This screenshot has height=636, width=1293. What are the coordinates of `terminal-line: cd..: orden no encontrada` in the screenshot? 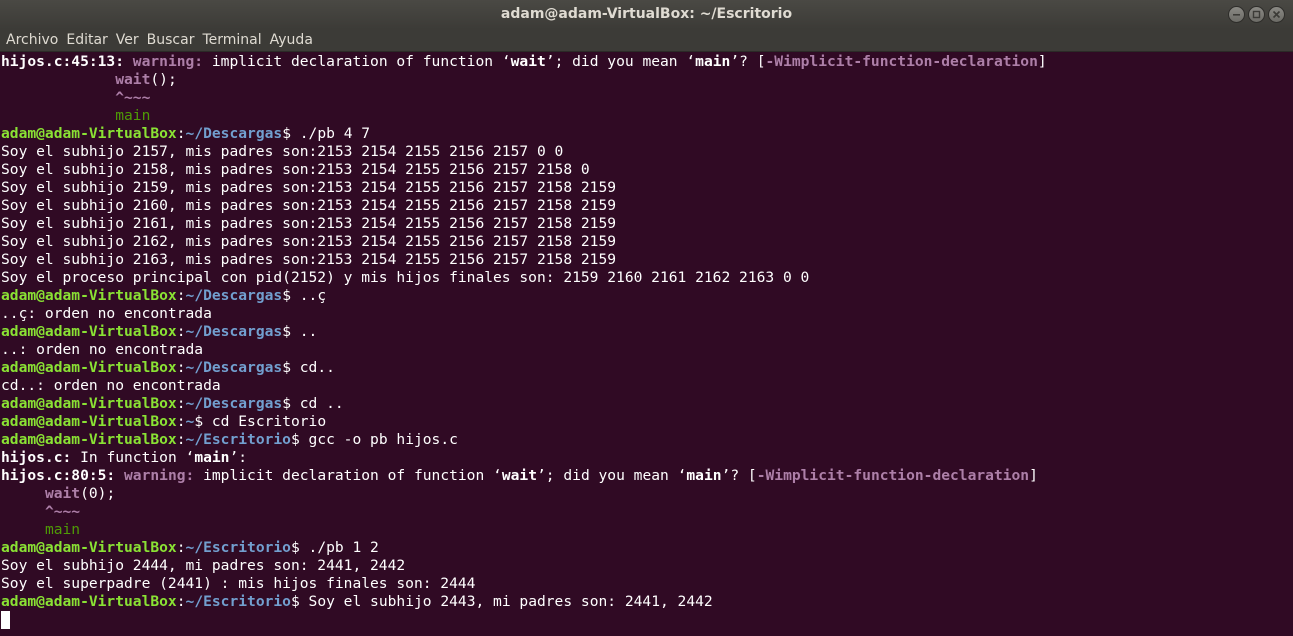 It's located at (111, 385).